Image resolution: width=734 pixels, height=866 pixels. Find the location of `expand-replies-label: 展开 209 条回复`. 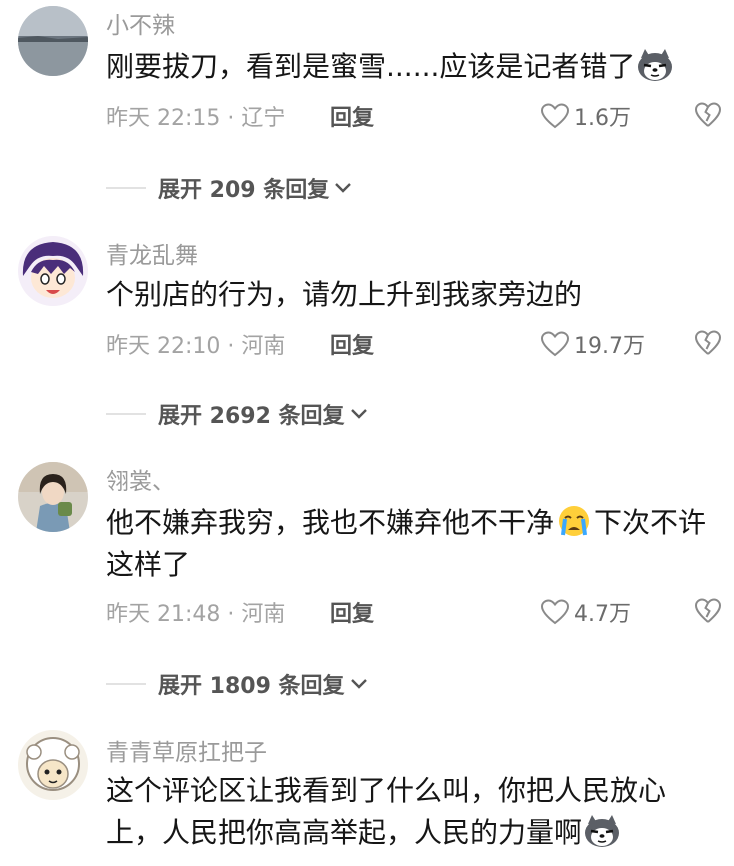

expand-replies-label: 展开 209 条回复 is located at coordinates (244, 190).